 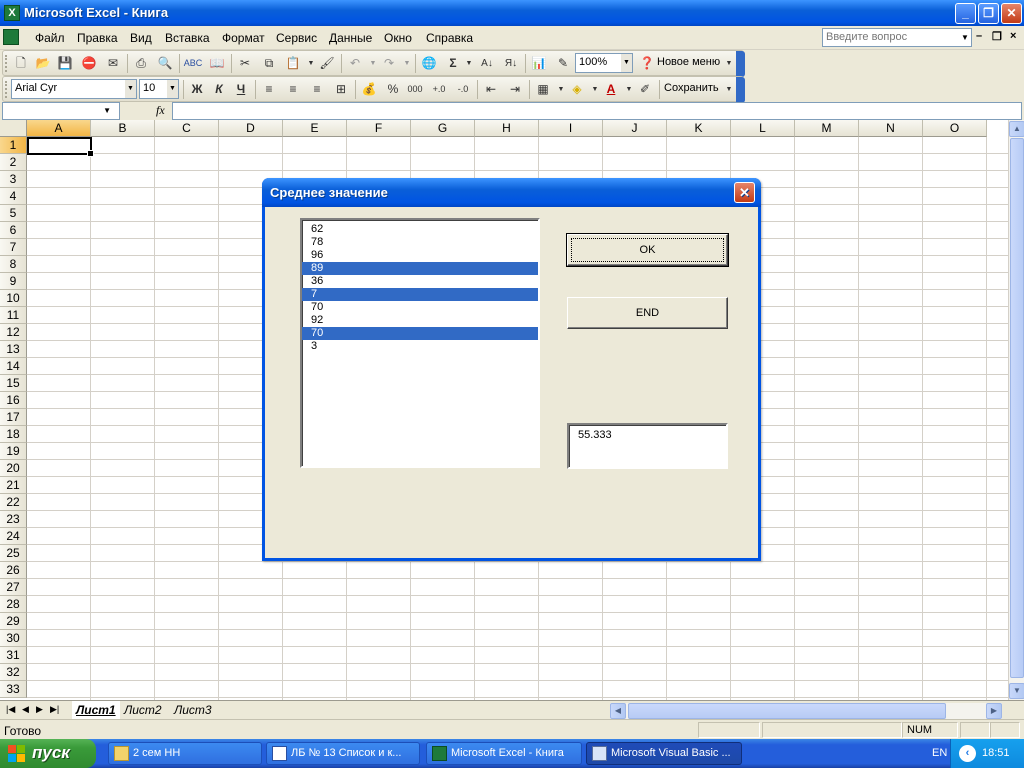 I want to click on column-header: B, so click(x=123, y=128).